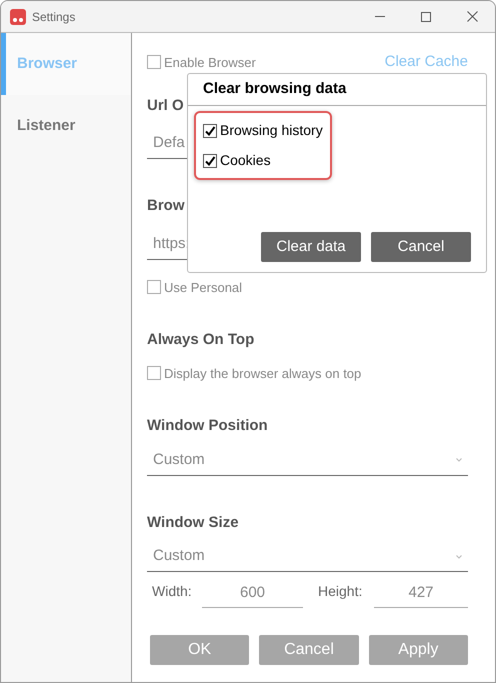 The height and width of the screenshot is (683, 496). What do you see at coordinates (18, 16) in the screenshot?
I see `app-icon` at bounding box center [18, 16].